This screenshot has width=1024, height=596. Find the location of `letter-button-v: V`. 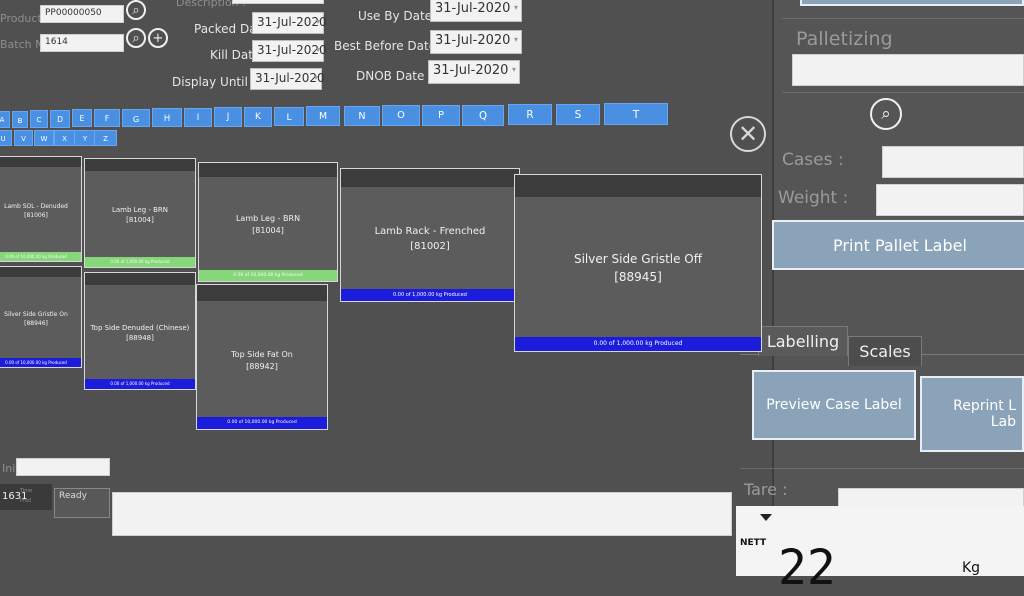

letter-button-v: V is located at coordinates (23, 138).